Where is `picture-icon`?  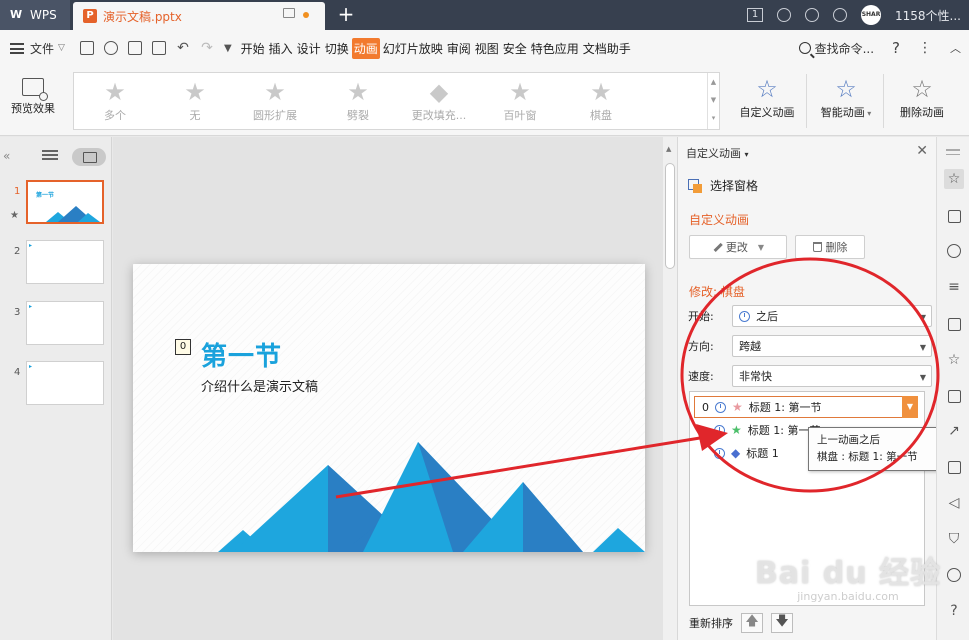
picture-icon is located at coordinates (954, 324).